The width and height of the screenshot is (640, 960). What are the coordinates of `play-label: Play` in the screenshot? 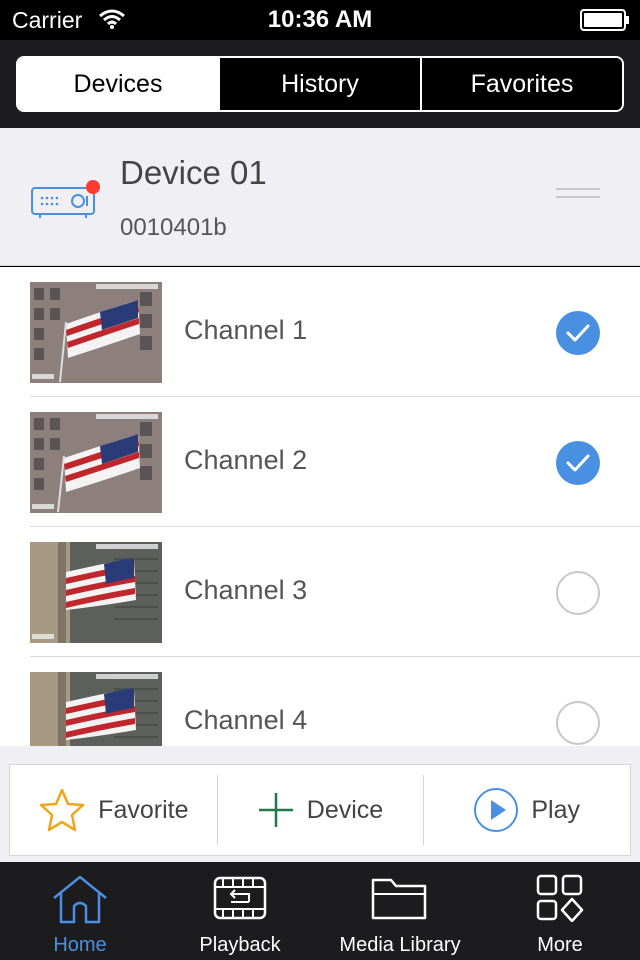 It's located at (555, 809).